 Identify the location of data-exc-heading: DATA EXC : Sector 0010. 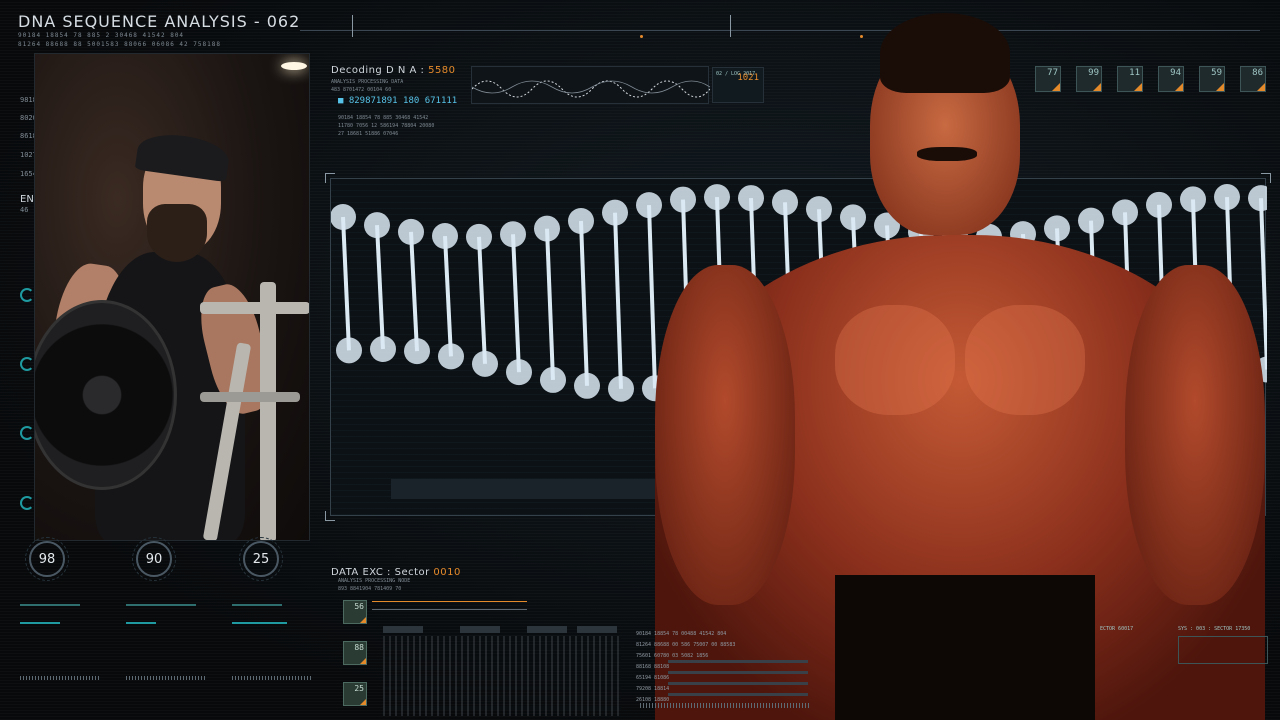
(396, 572).